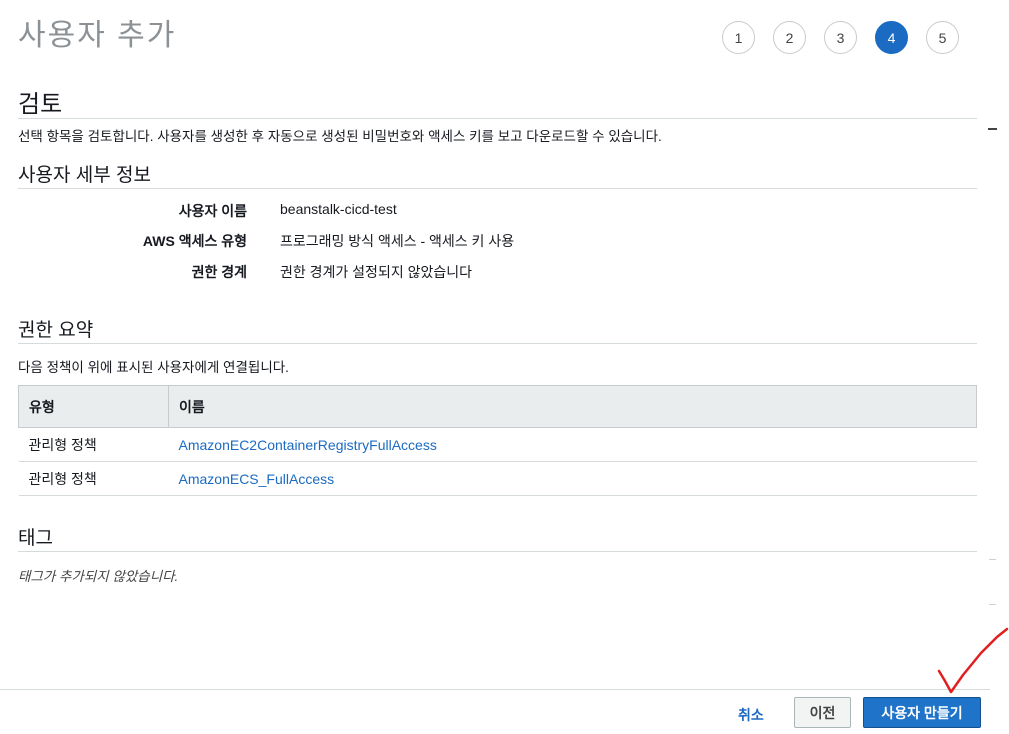 The height and width of the screenshot is (734, 1009). Describe the element at coordinates (35, 538) in the screenshot. I see `tags-heading: 태그` at that location.